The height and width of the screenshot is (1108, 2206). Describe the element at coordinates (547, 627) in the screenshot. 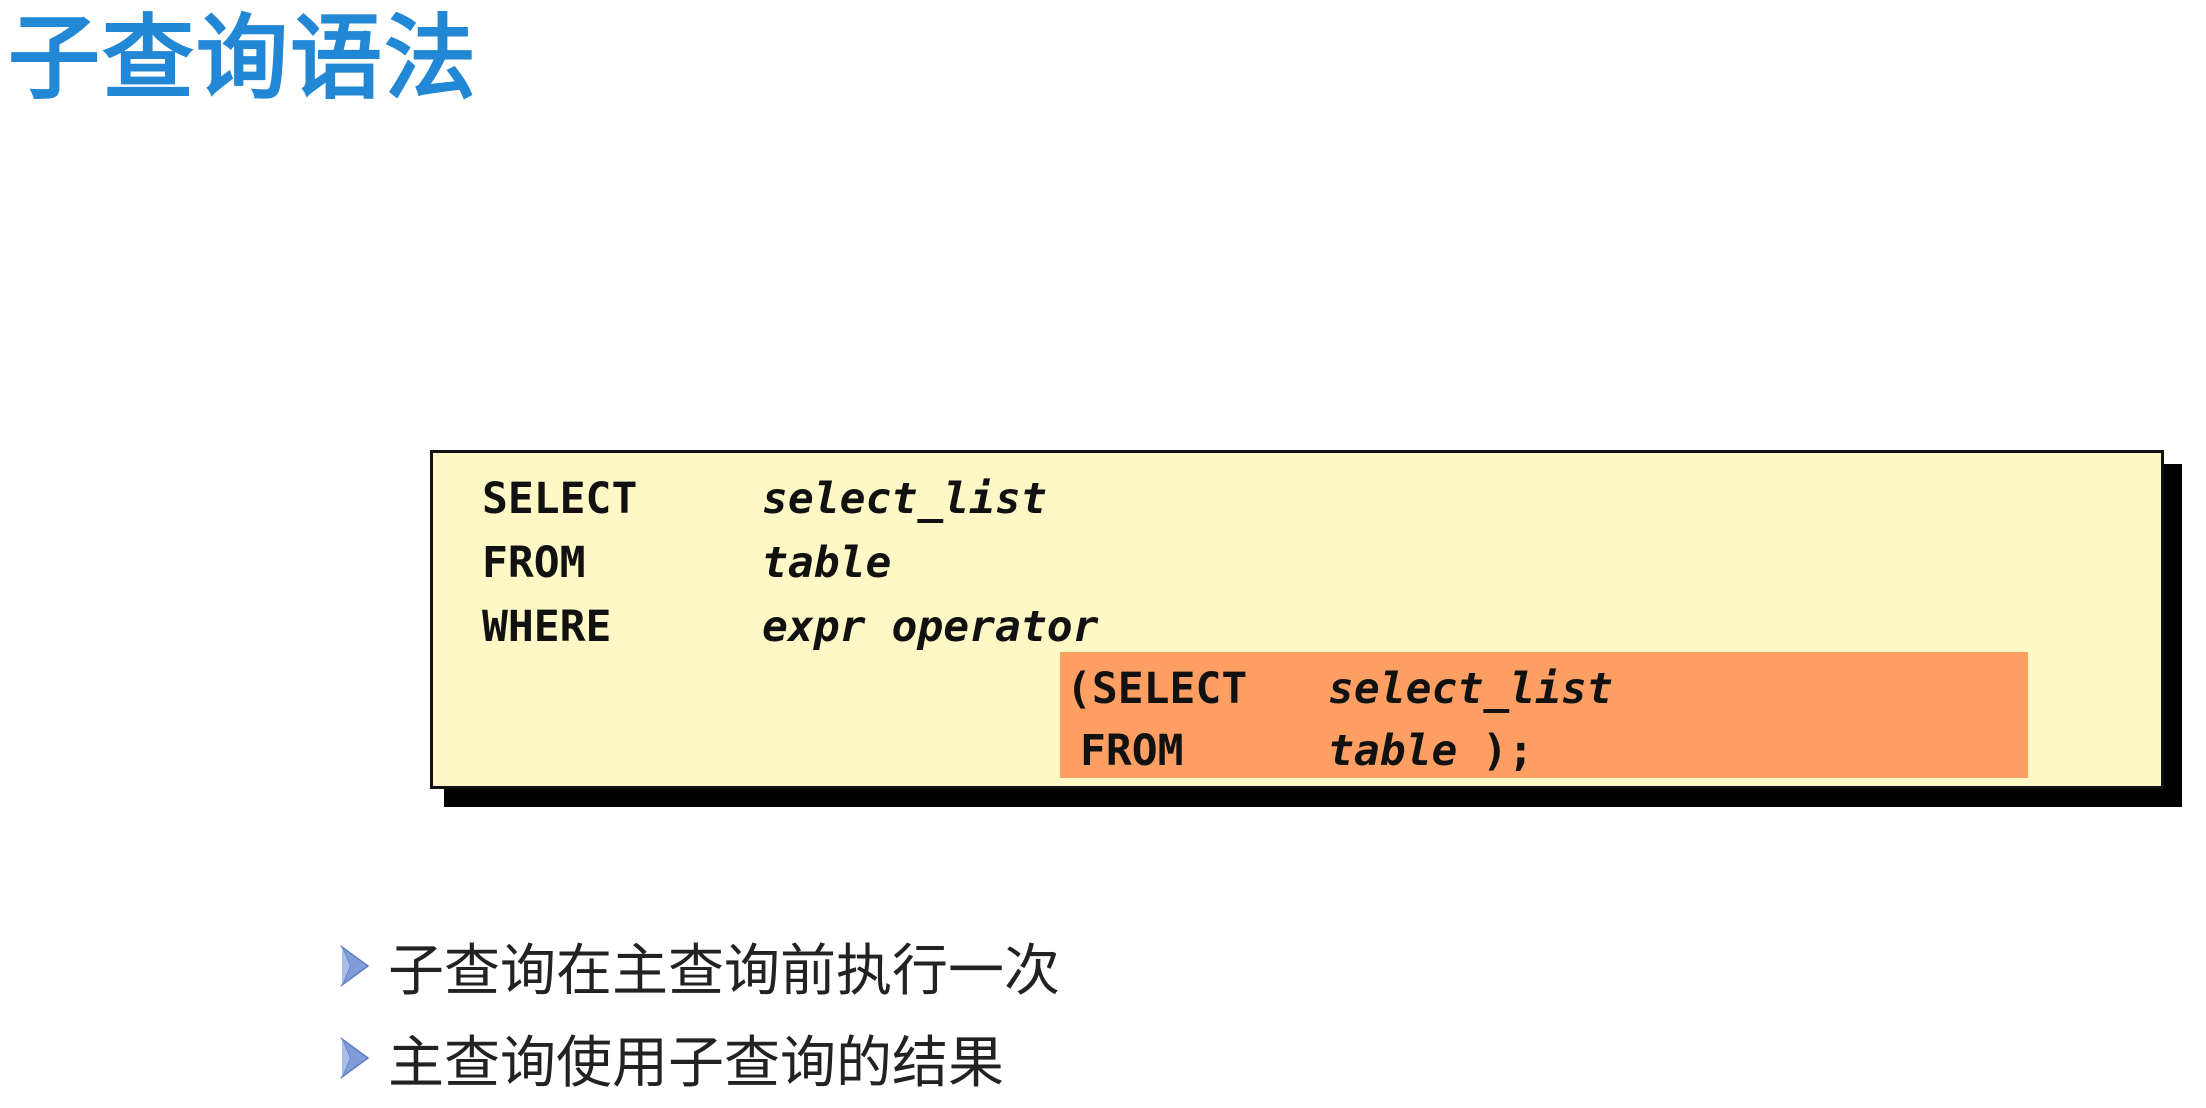

I see `where-keyword: WHERE` at that location.